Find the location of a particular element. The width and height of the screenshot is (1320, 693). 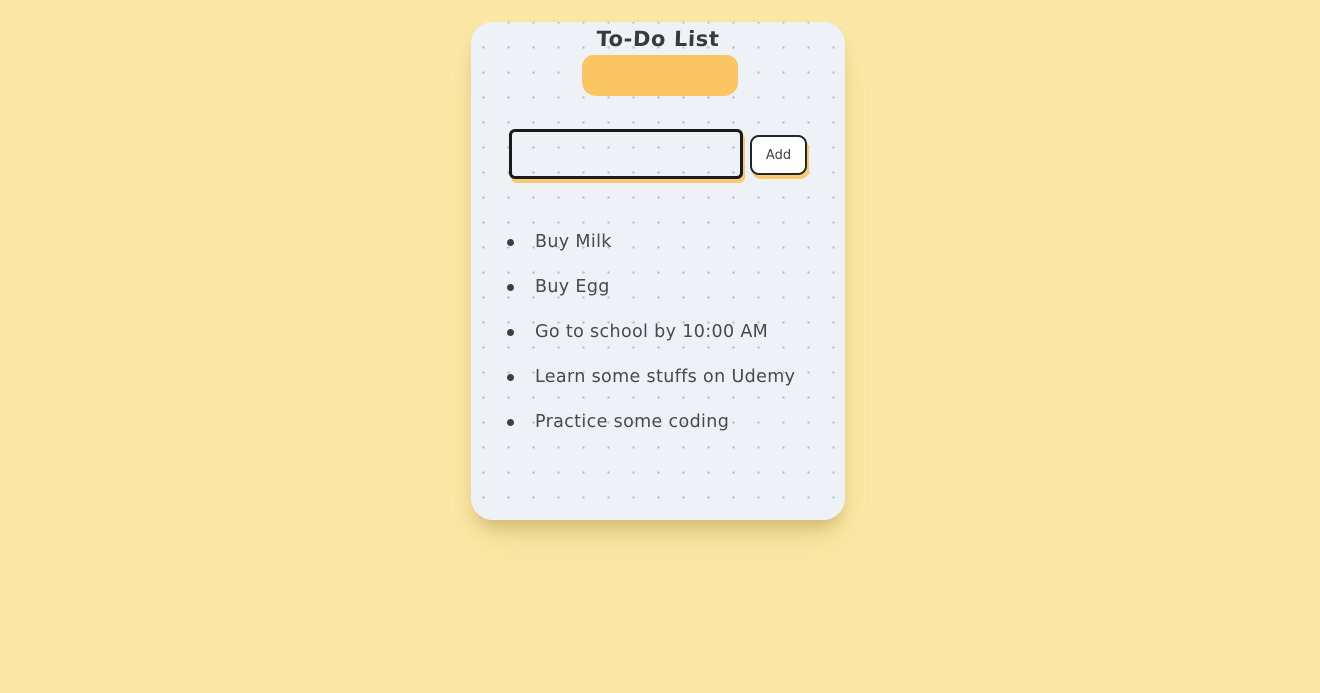

page-title: To-Do List is located at coordinates (658, 39).